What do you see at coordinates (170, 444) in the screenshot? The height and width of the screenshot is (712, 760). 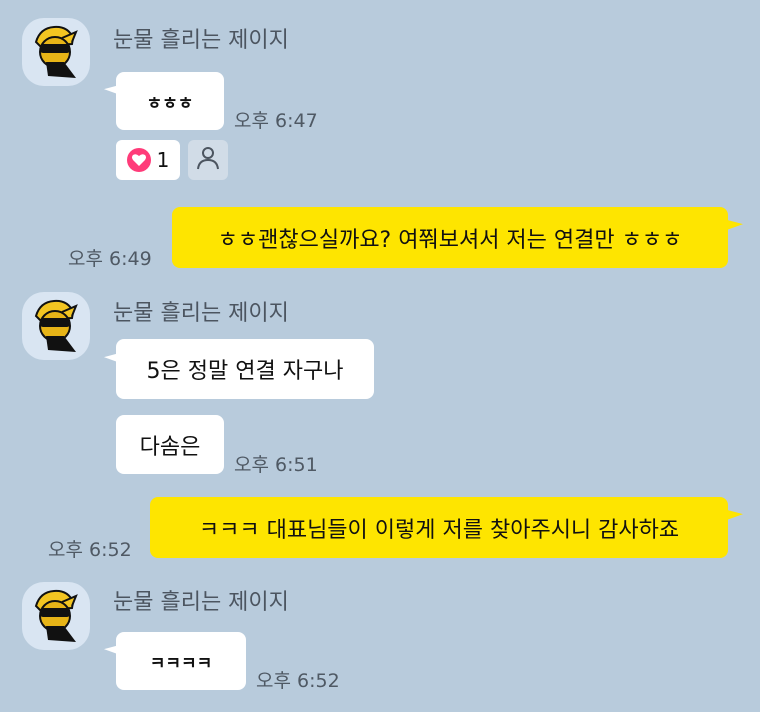 I see `message-bubble: 다솜은` at bounding box center [170, 444].